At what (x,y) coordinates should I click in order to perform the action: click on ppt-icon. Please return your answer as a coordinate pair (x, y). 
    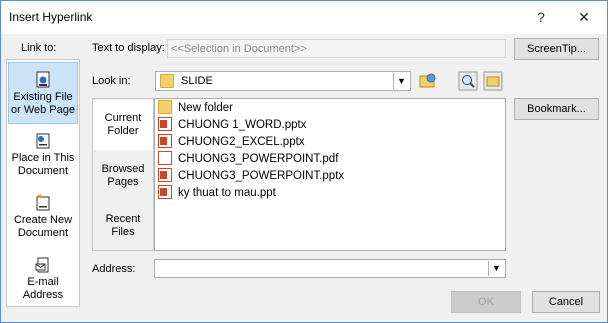
    Looking at the image, I should click on (165, 192).